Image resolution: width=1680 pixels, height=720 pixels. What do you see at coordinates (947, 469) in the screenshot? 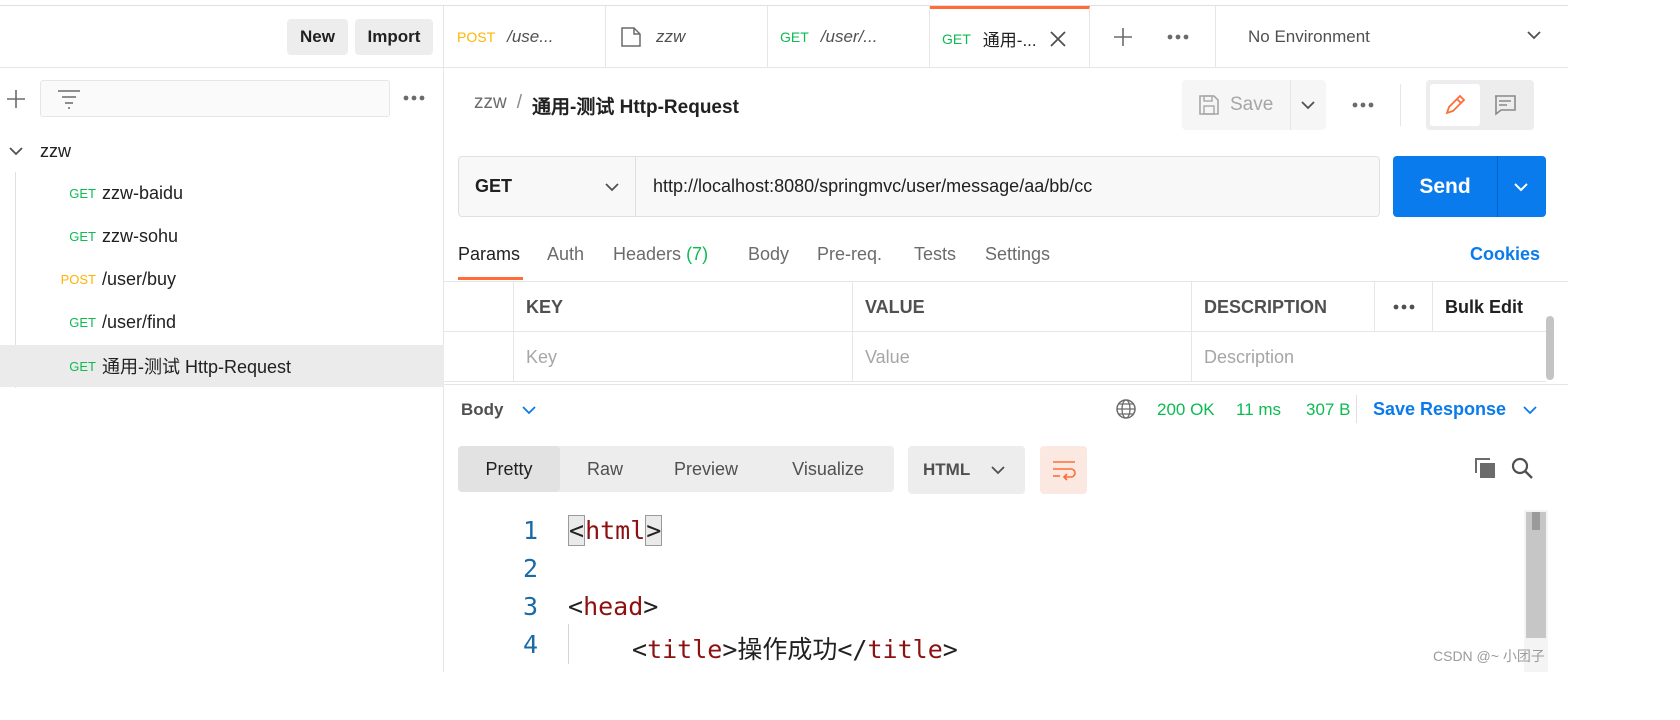
I see `language-value: HTML` at bounding box center [947, 469].